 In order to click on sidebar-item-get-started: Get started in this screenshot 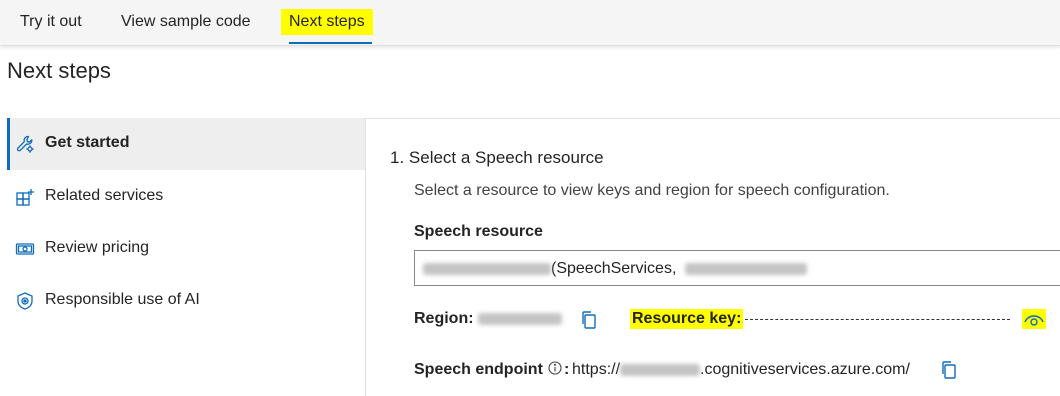, I will do `click(186, 144)`.